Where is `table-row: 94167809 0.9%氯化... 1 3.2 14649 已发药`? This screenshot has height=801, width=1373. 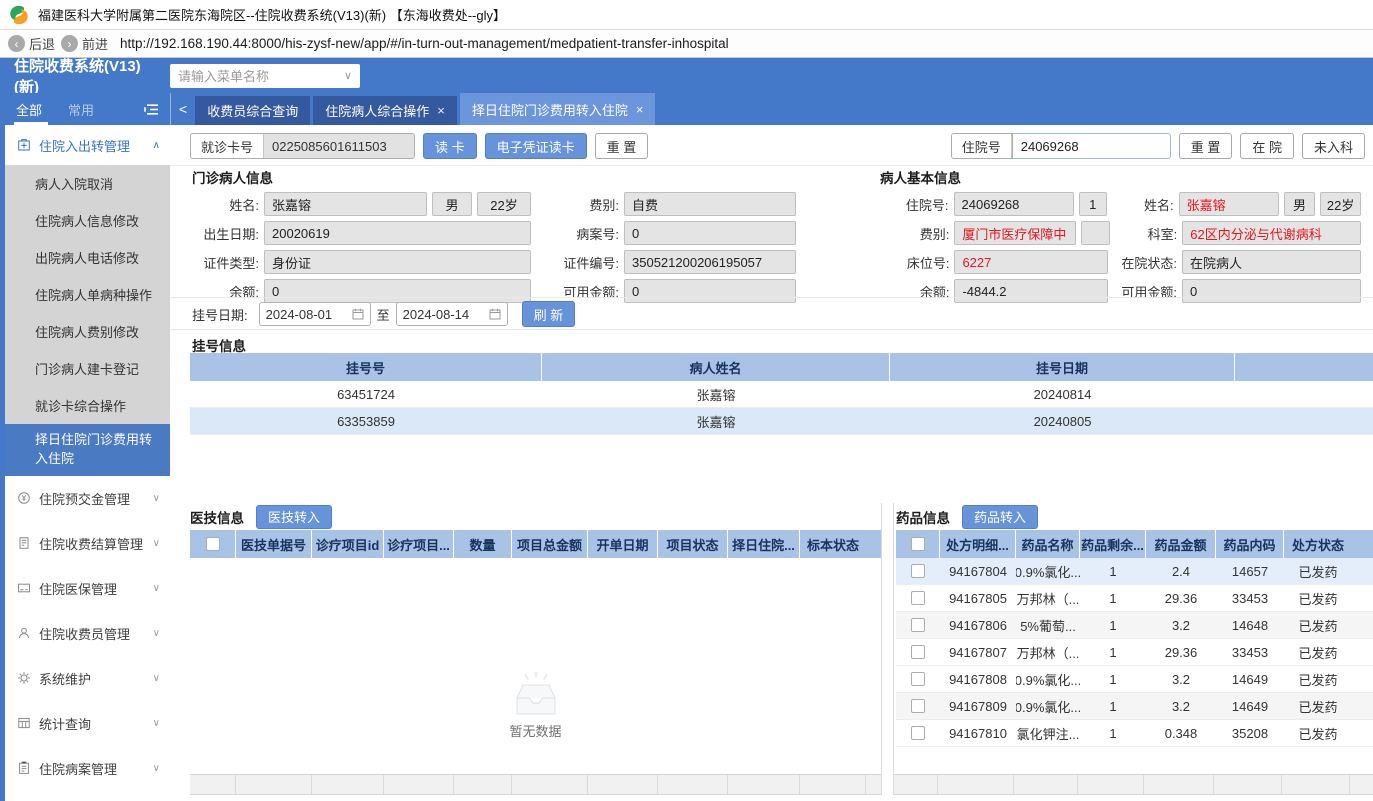 table-row: 94167809 0.9%氯化... 1 3.2 14649 已发药 is located at coordinates (1134, 706).